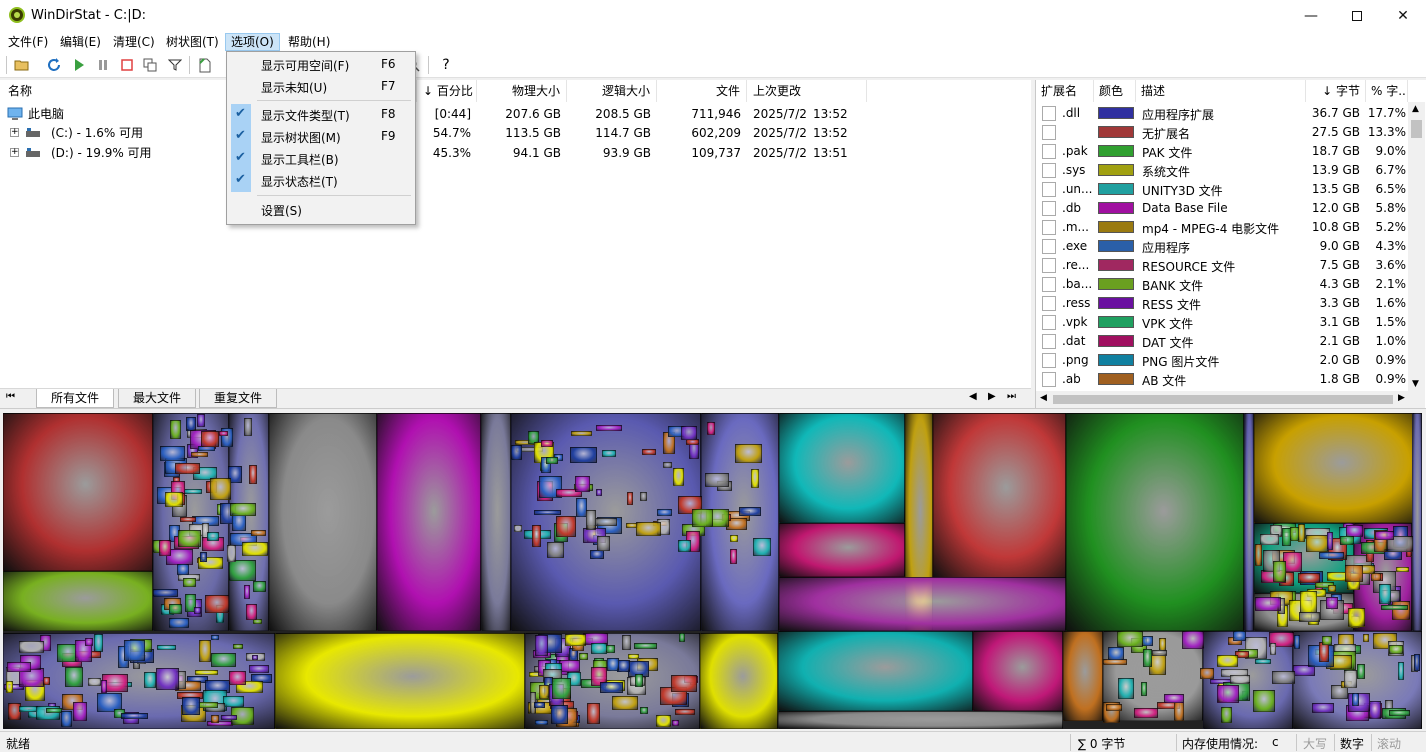 This screenshot has width=1426, height=752. What do you see at coordinates (1222, 303) in the screenshot?
I see `extension-row: .ress RESS 文件 3.3 GB 1.6%` at bounding box center [1222, 303].